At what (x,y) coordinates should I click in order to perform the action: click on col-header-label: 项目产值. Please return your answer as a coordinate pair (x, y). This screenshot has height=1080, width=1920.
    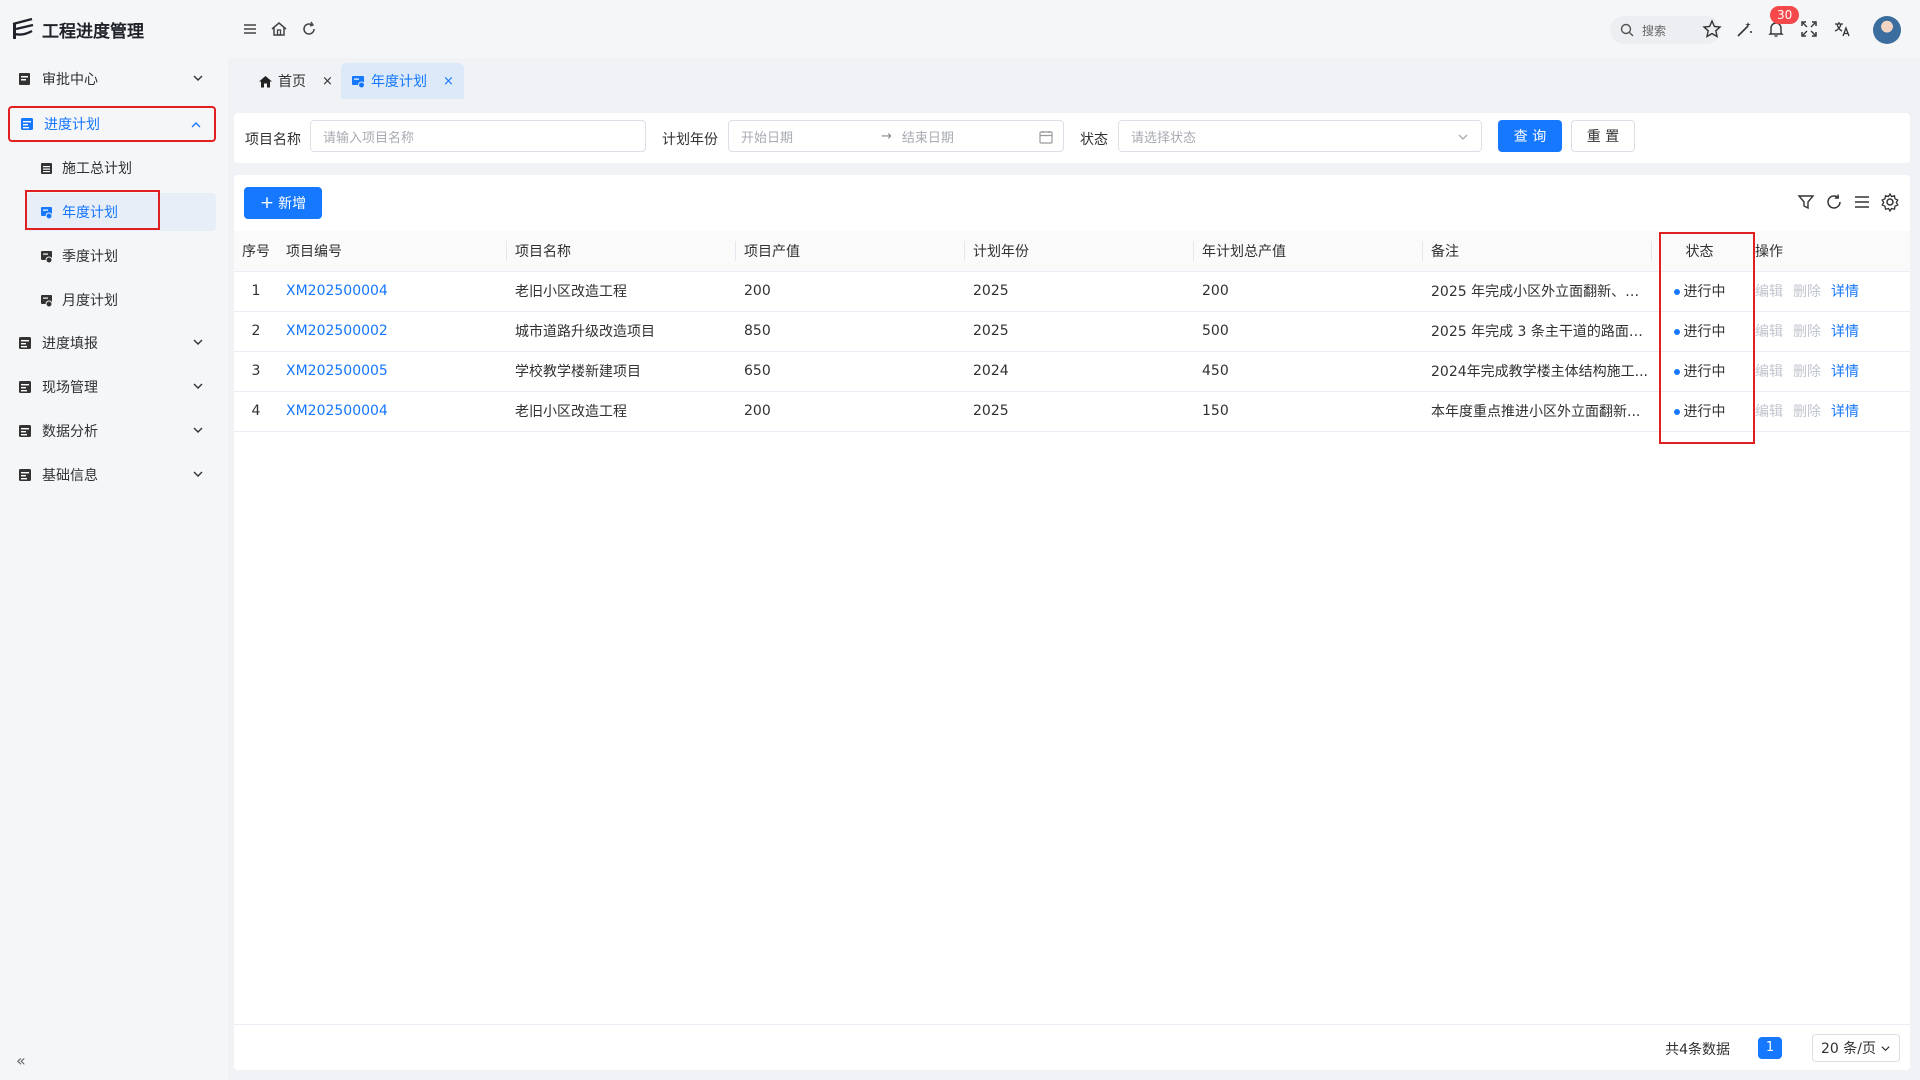
    Looking at the image, I should click on (772, 251).